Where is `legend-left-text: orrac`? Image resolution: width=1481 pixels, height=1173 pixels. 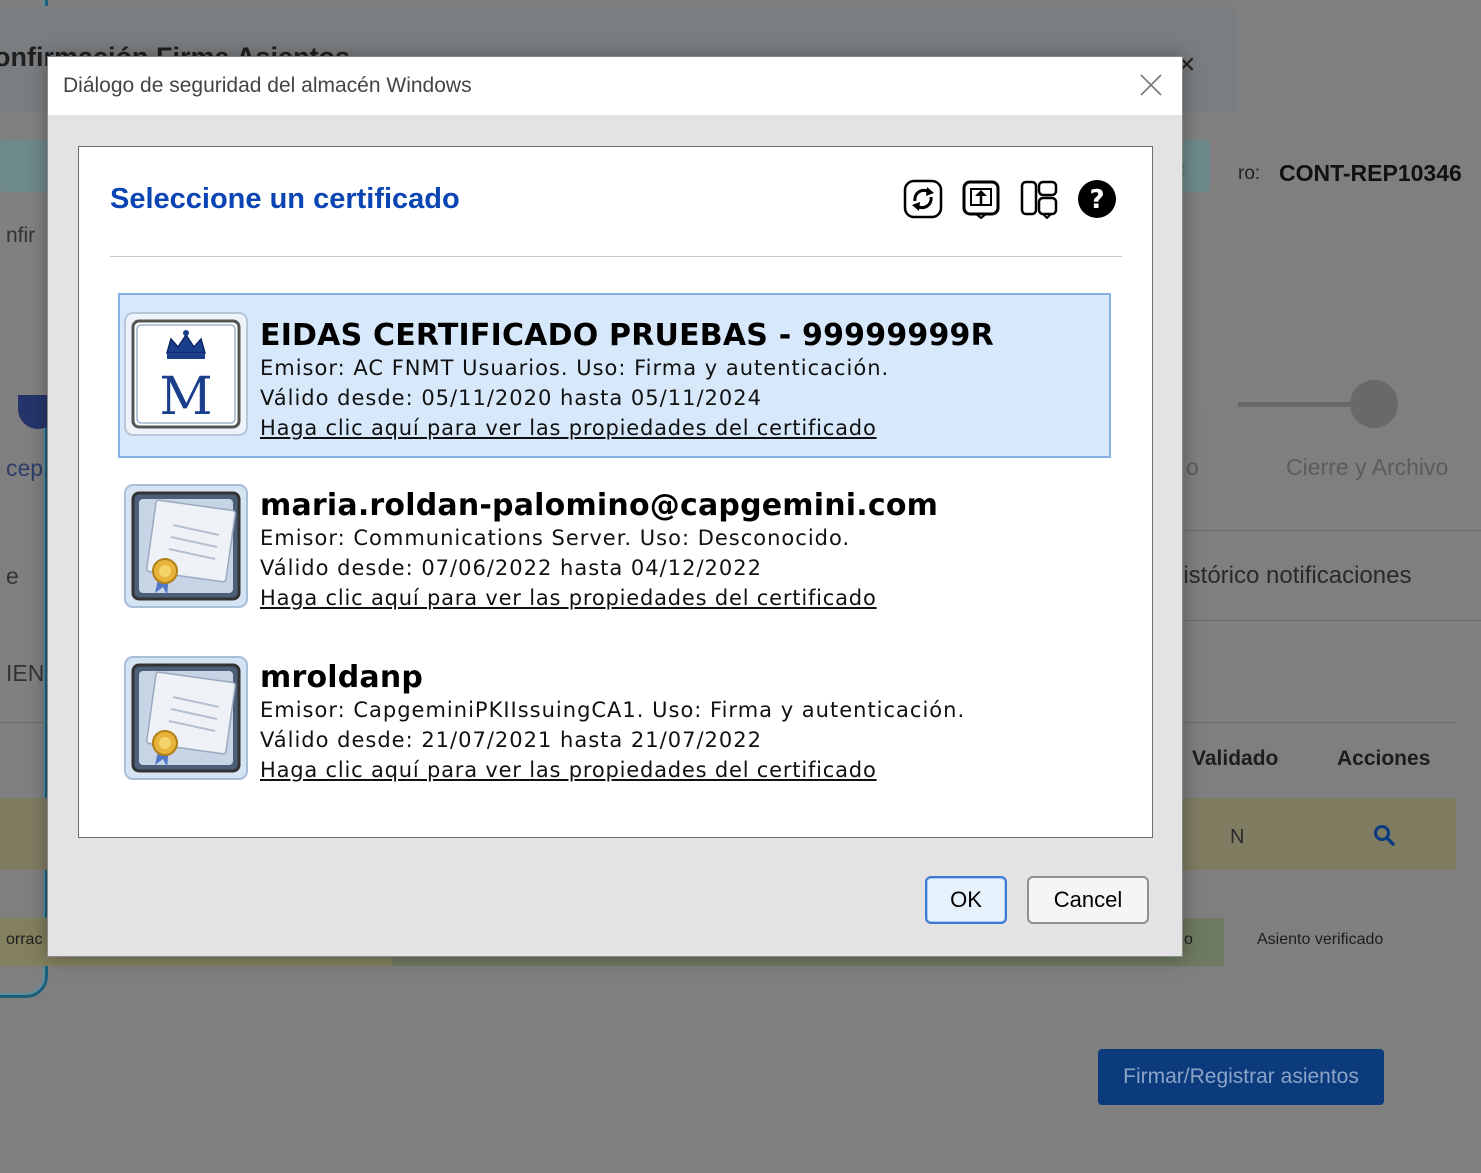 legend-left-text: orrac is located at coordinates (24, 939).